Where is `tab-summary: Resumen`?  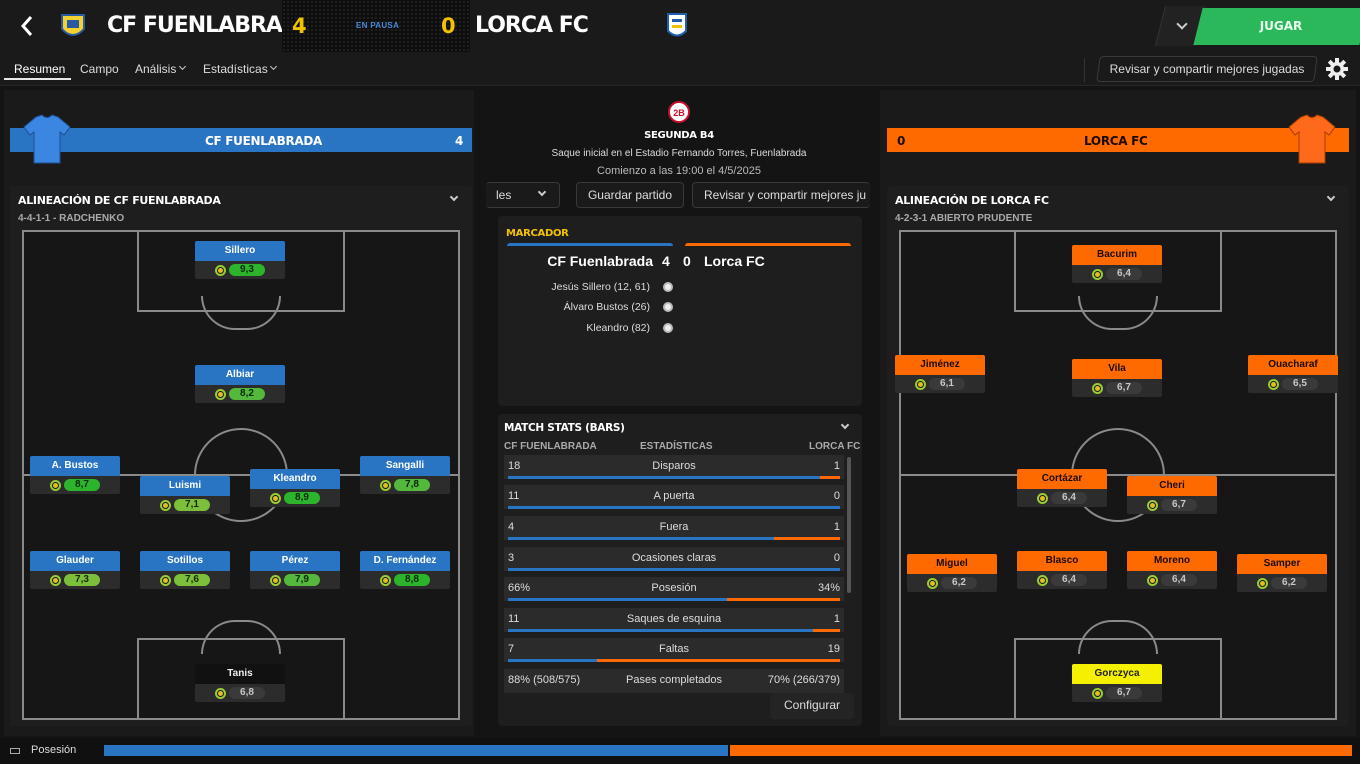 tab-summary: Resumen is located at coordinates (39, 69).